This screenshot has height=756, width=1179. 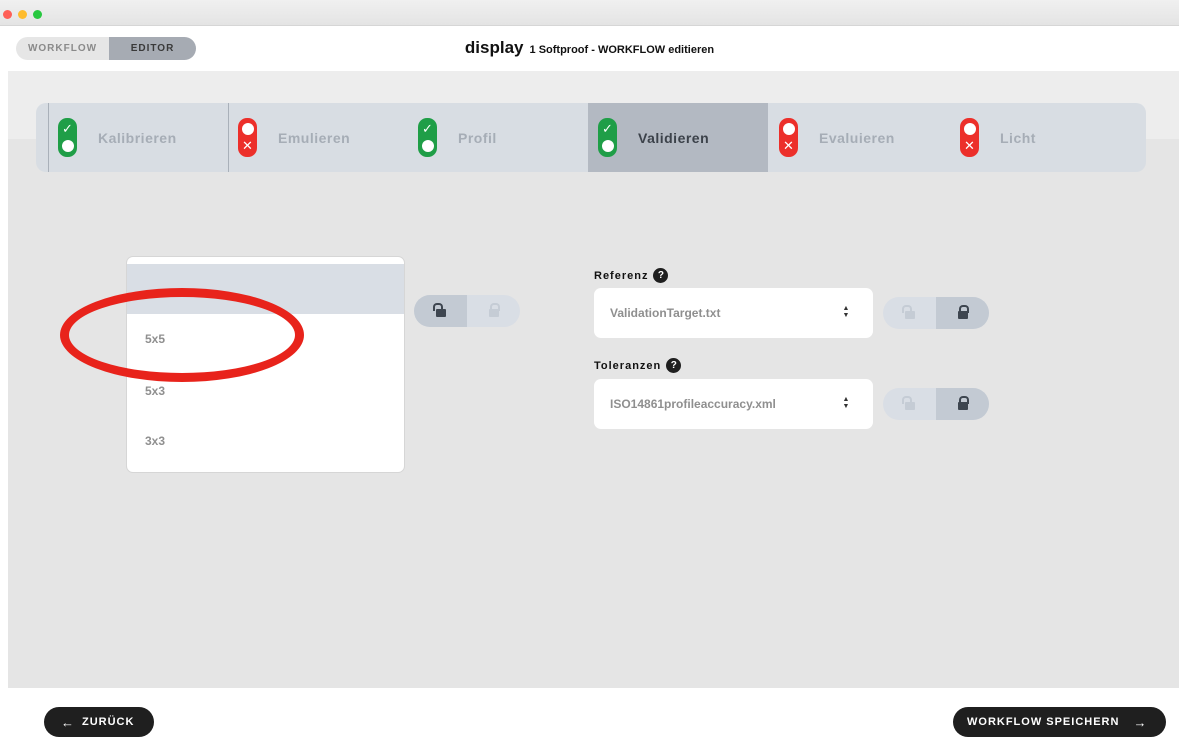 What do you see at coordinates (857, 137) in the screenshot?
I see `step-label: Evaluieren` at bounding box center [857, 137].